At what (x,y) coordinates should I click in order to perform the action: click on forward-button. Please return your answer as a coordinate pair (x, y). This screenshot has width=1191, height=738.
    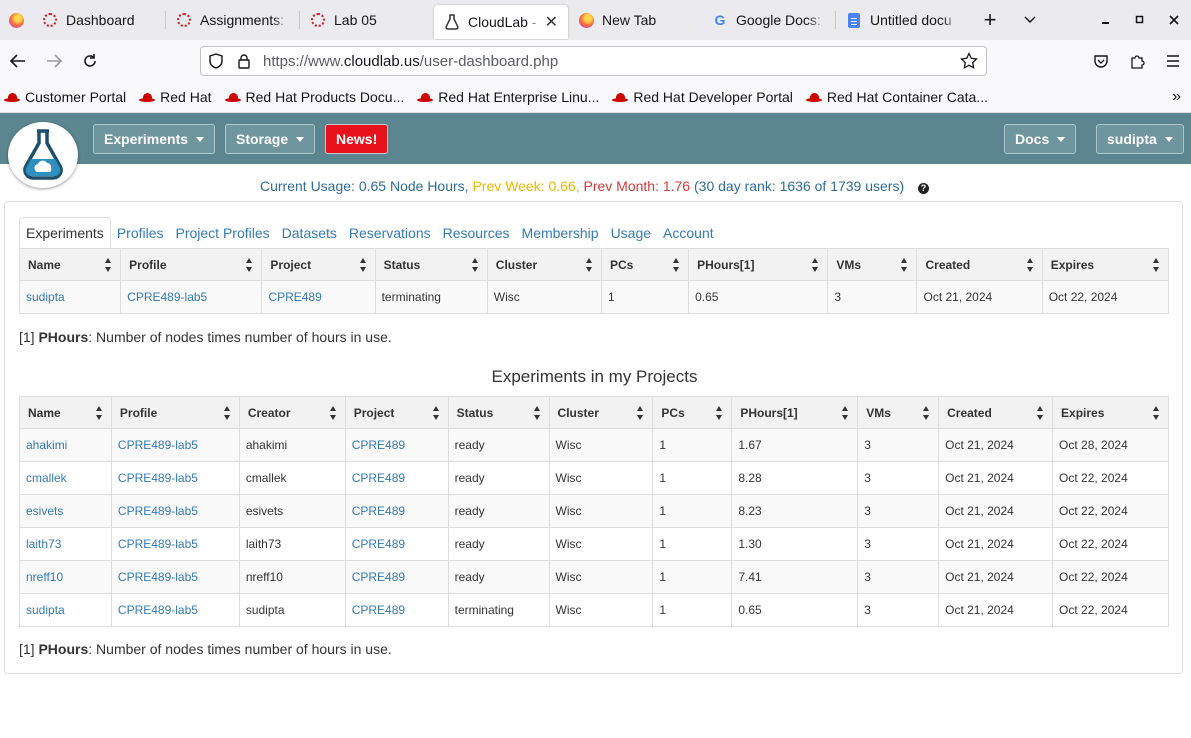
    Looking at the image, I should click on (54, 61).